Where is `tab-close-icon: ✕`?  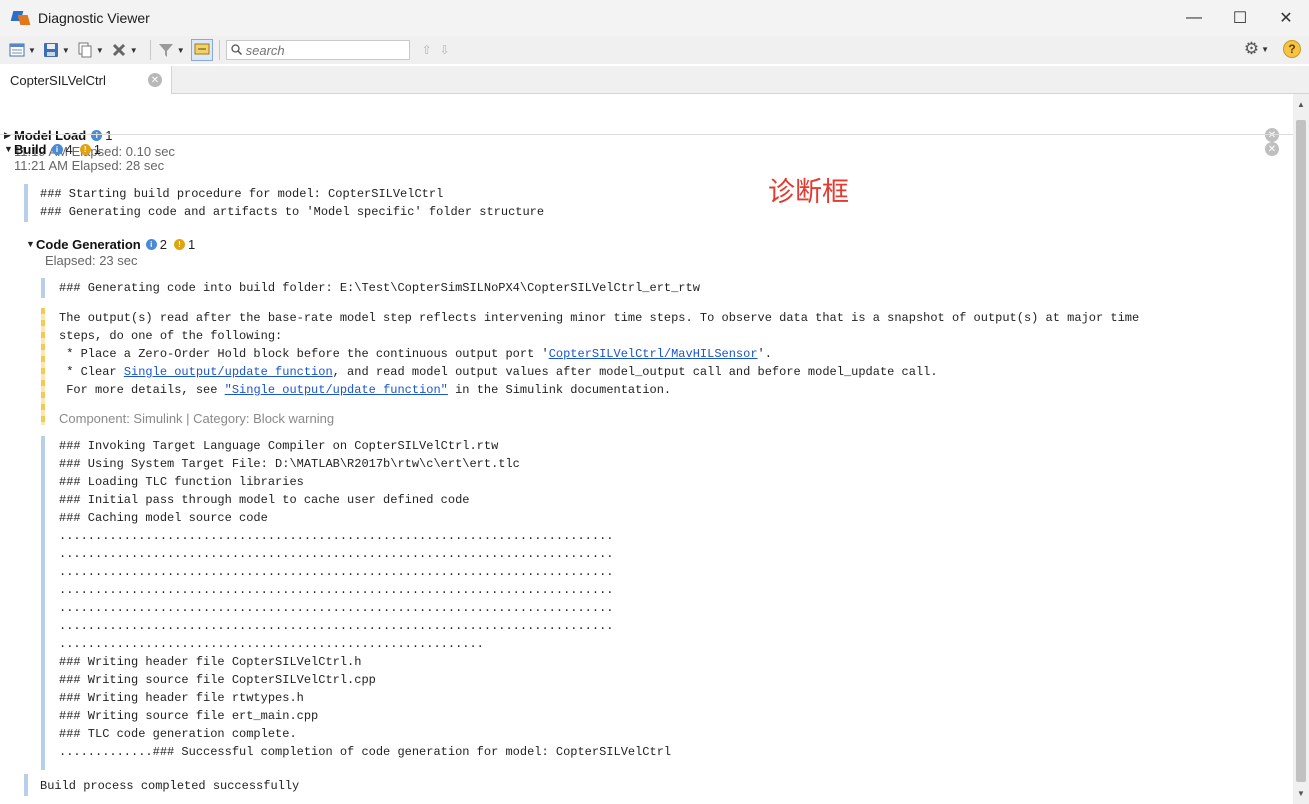 tab-close-icon: ✕ is located at coordinates (155, 80).